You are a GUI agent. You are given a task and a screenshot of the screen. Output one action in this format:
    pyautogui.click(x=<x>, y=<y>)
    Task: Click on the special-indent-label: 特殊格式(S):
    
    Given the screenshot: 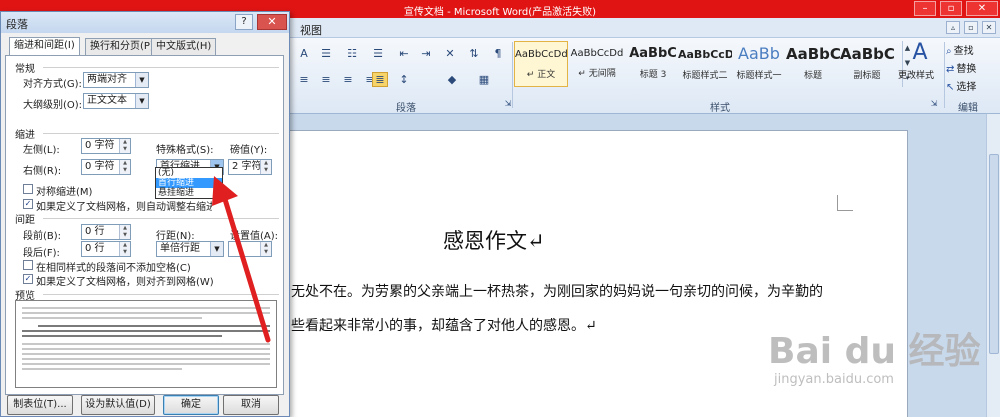 What is the action you would take?
    pyautogui.click(x=185, y=150)
    